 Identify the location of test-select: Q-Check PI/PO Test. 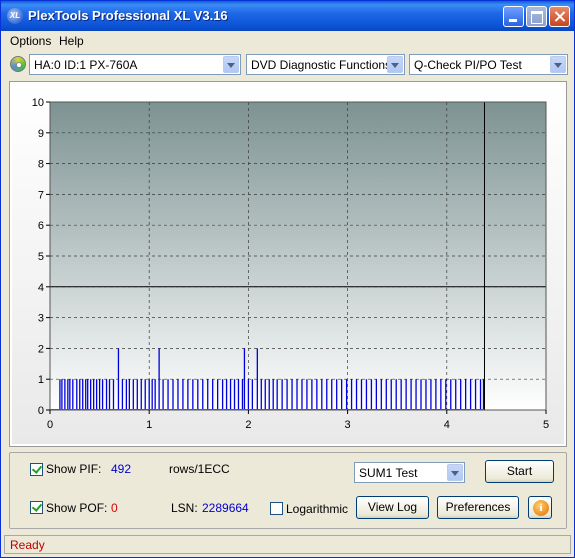
(488, 64).